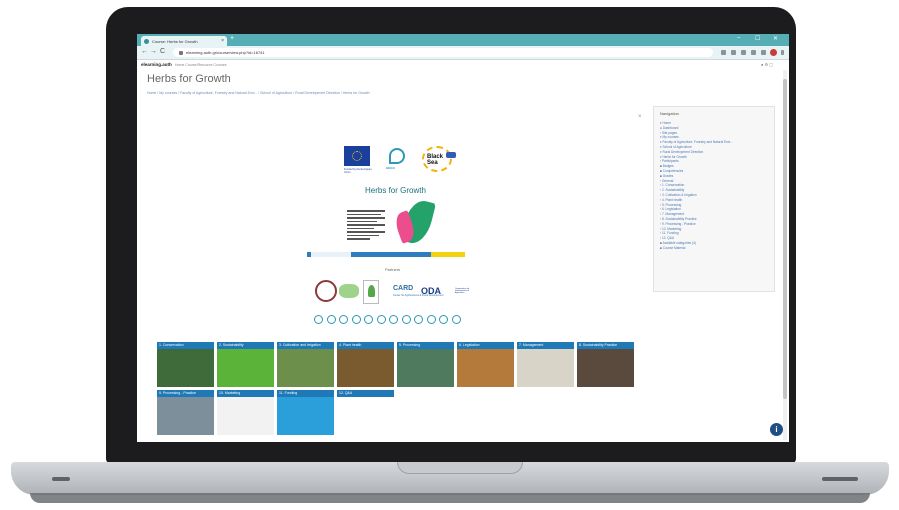  Describe the element at coordinates (371, 292) in the screenshot. I see `tree-logo` at that location.